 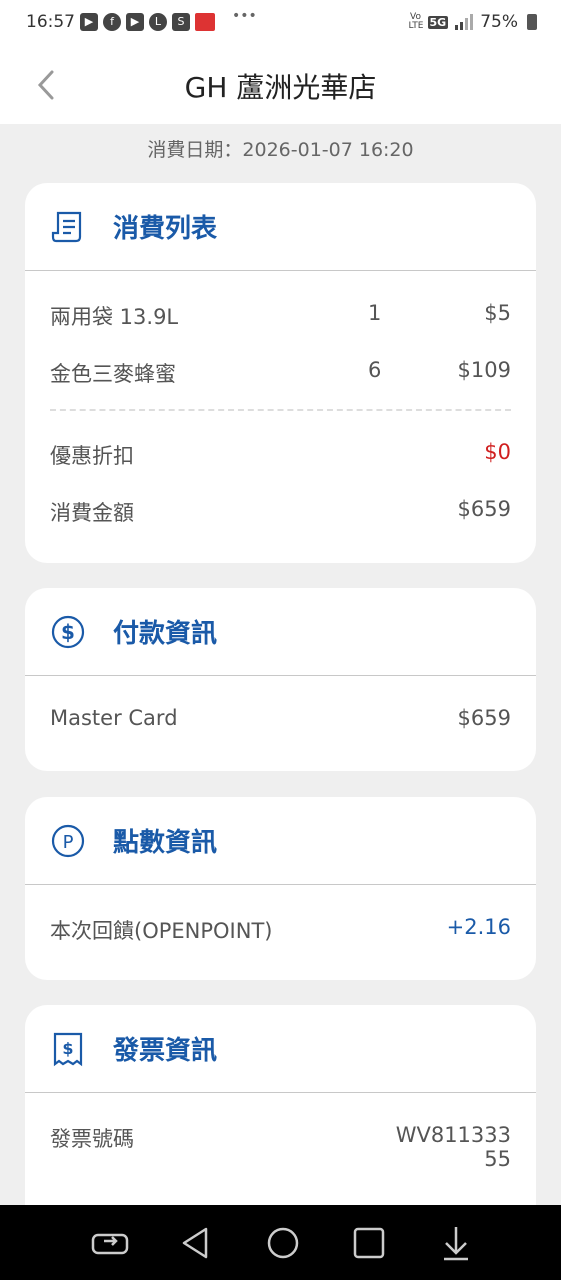 I want to click on discount-label: 優惠折扣, so click(x=92, y=456).